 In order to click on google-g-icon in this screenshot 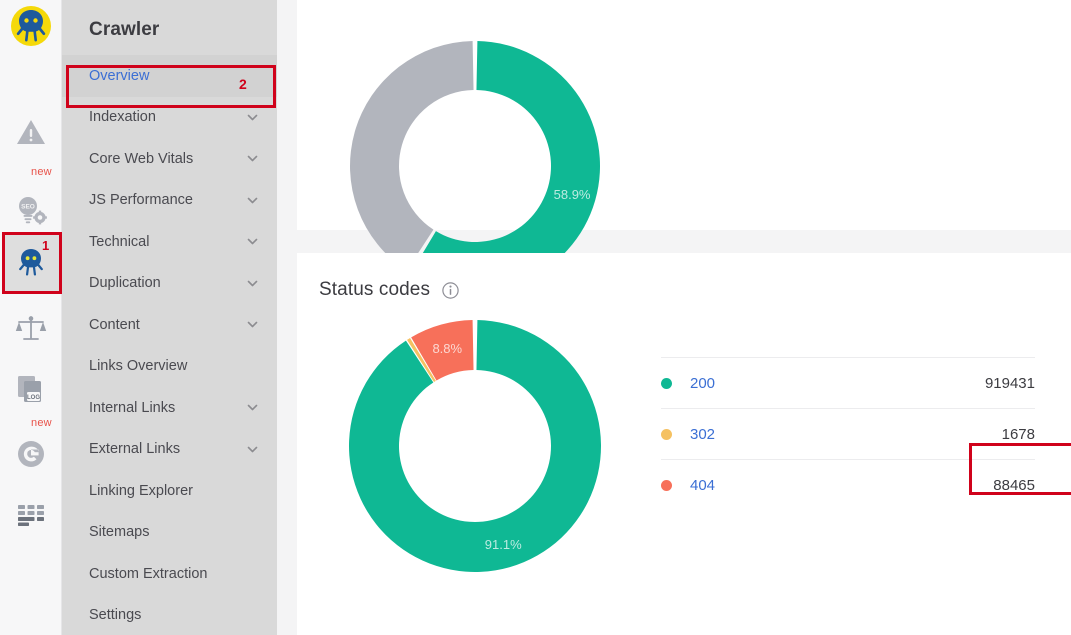, I will do `click(31, 454)`.